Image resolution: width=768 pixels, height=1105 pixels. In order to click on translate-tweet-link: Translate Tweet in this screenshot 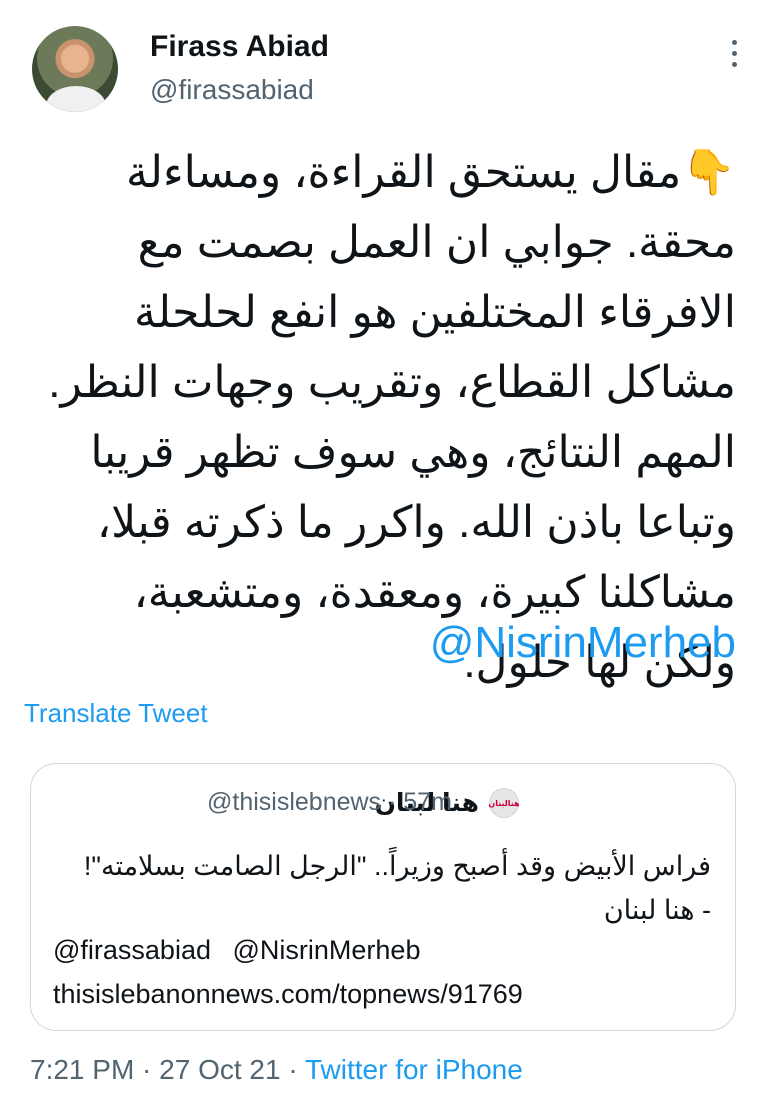, I will do `click(116, 713)`.